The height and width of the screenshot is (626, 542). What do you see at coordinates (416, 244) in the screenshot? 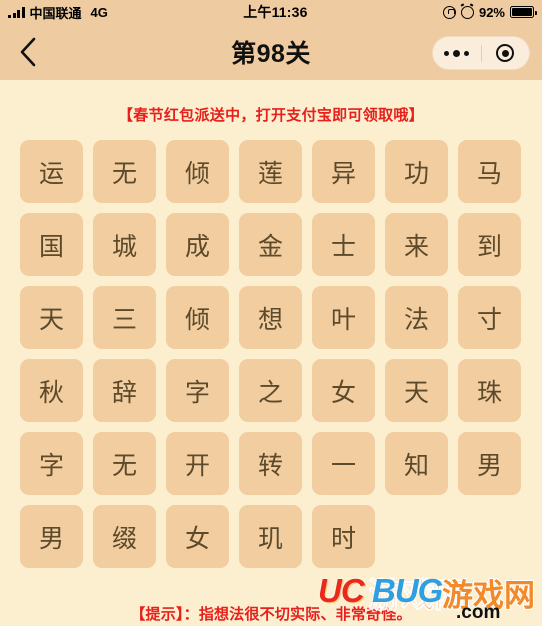
I see `character-tile: 来` at bounding box center [416, 244].